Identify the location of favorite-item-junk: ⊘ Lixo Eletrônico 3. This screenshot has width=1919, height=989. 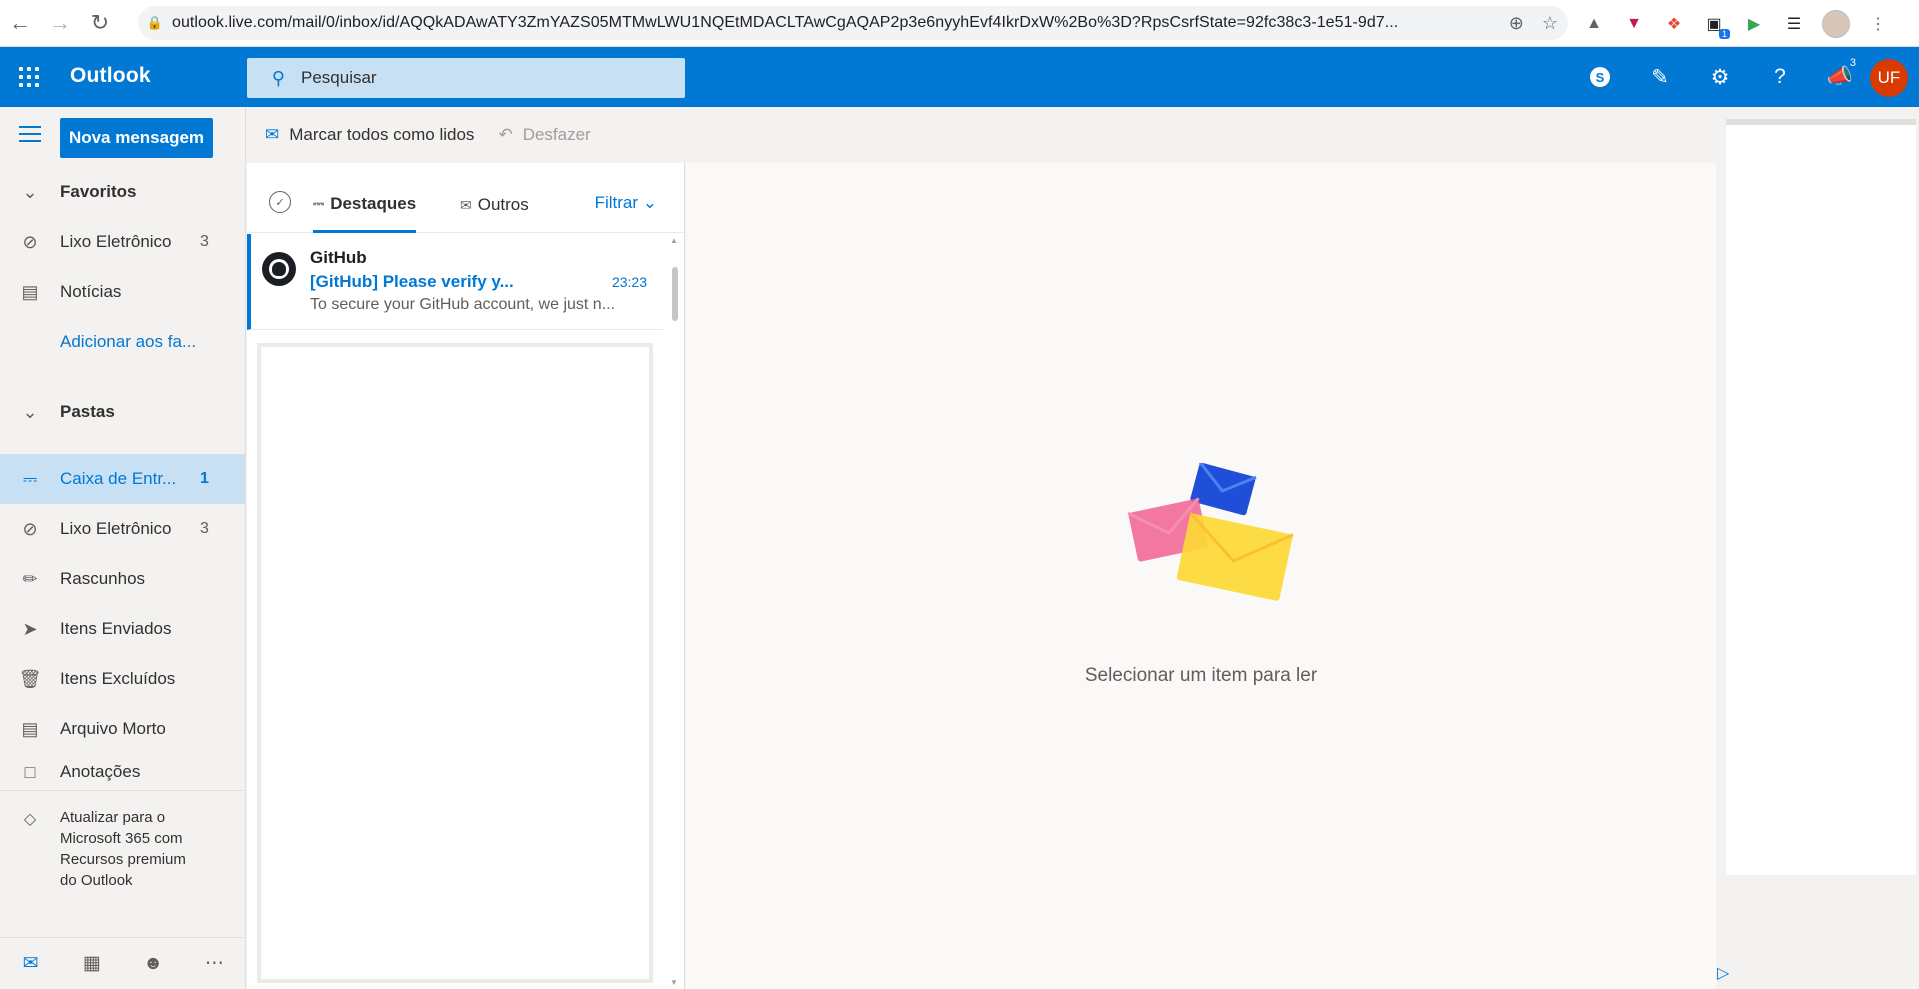
(122, 242).